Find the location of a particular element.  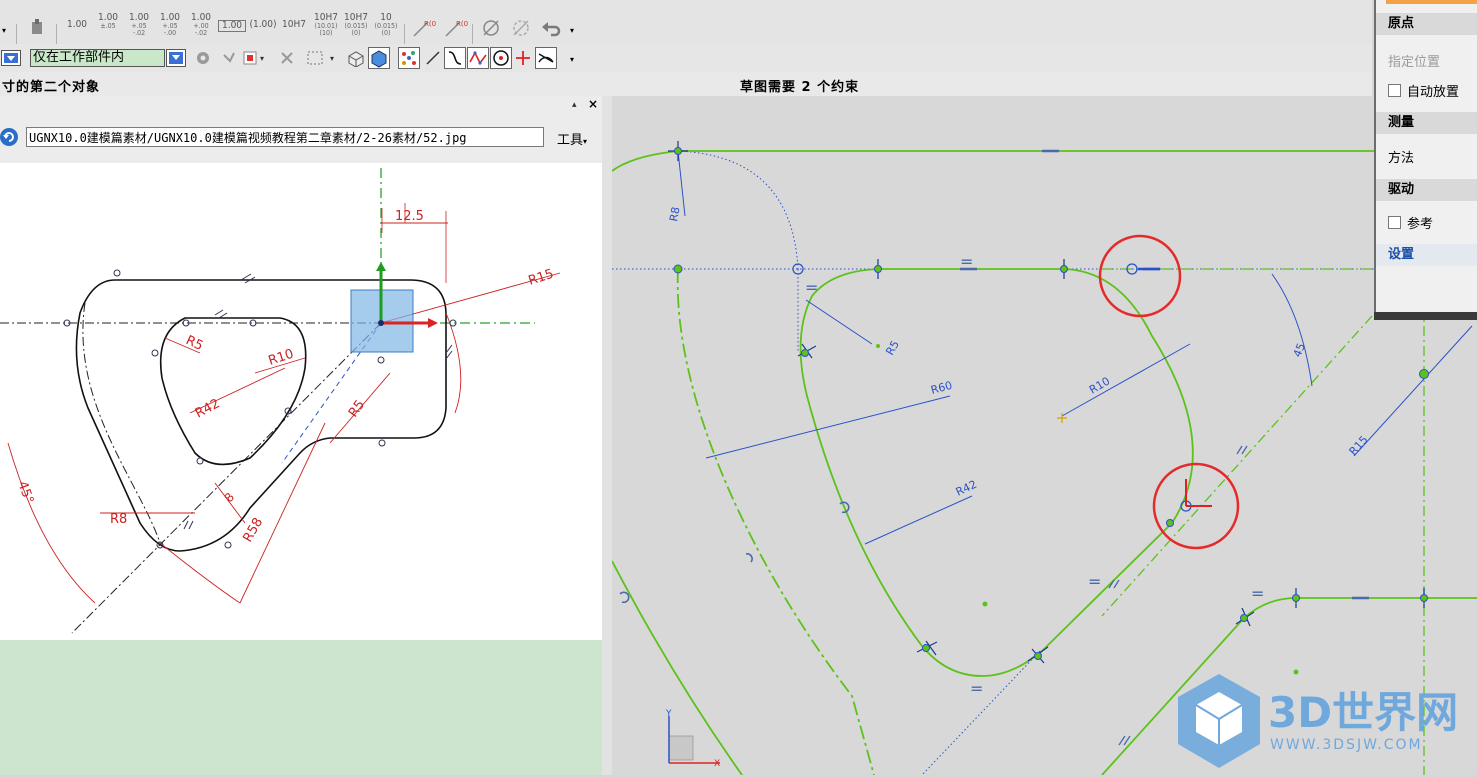

settings-section-header: 设置 is located at coordinates (1426, 255).